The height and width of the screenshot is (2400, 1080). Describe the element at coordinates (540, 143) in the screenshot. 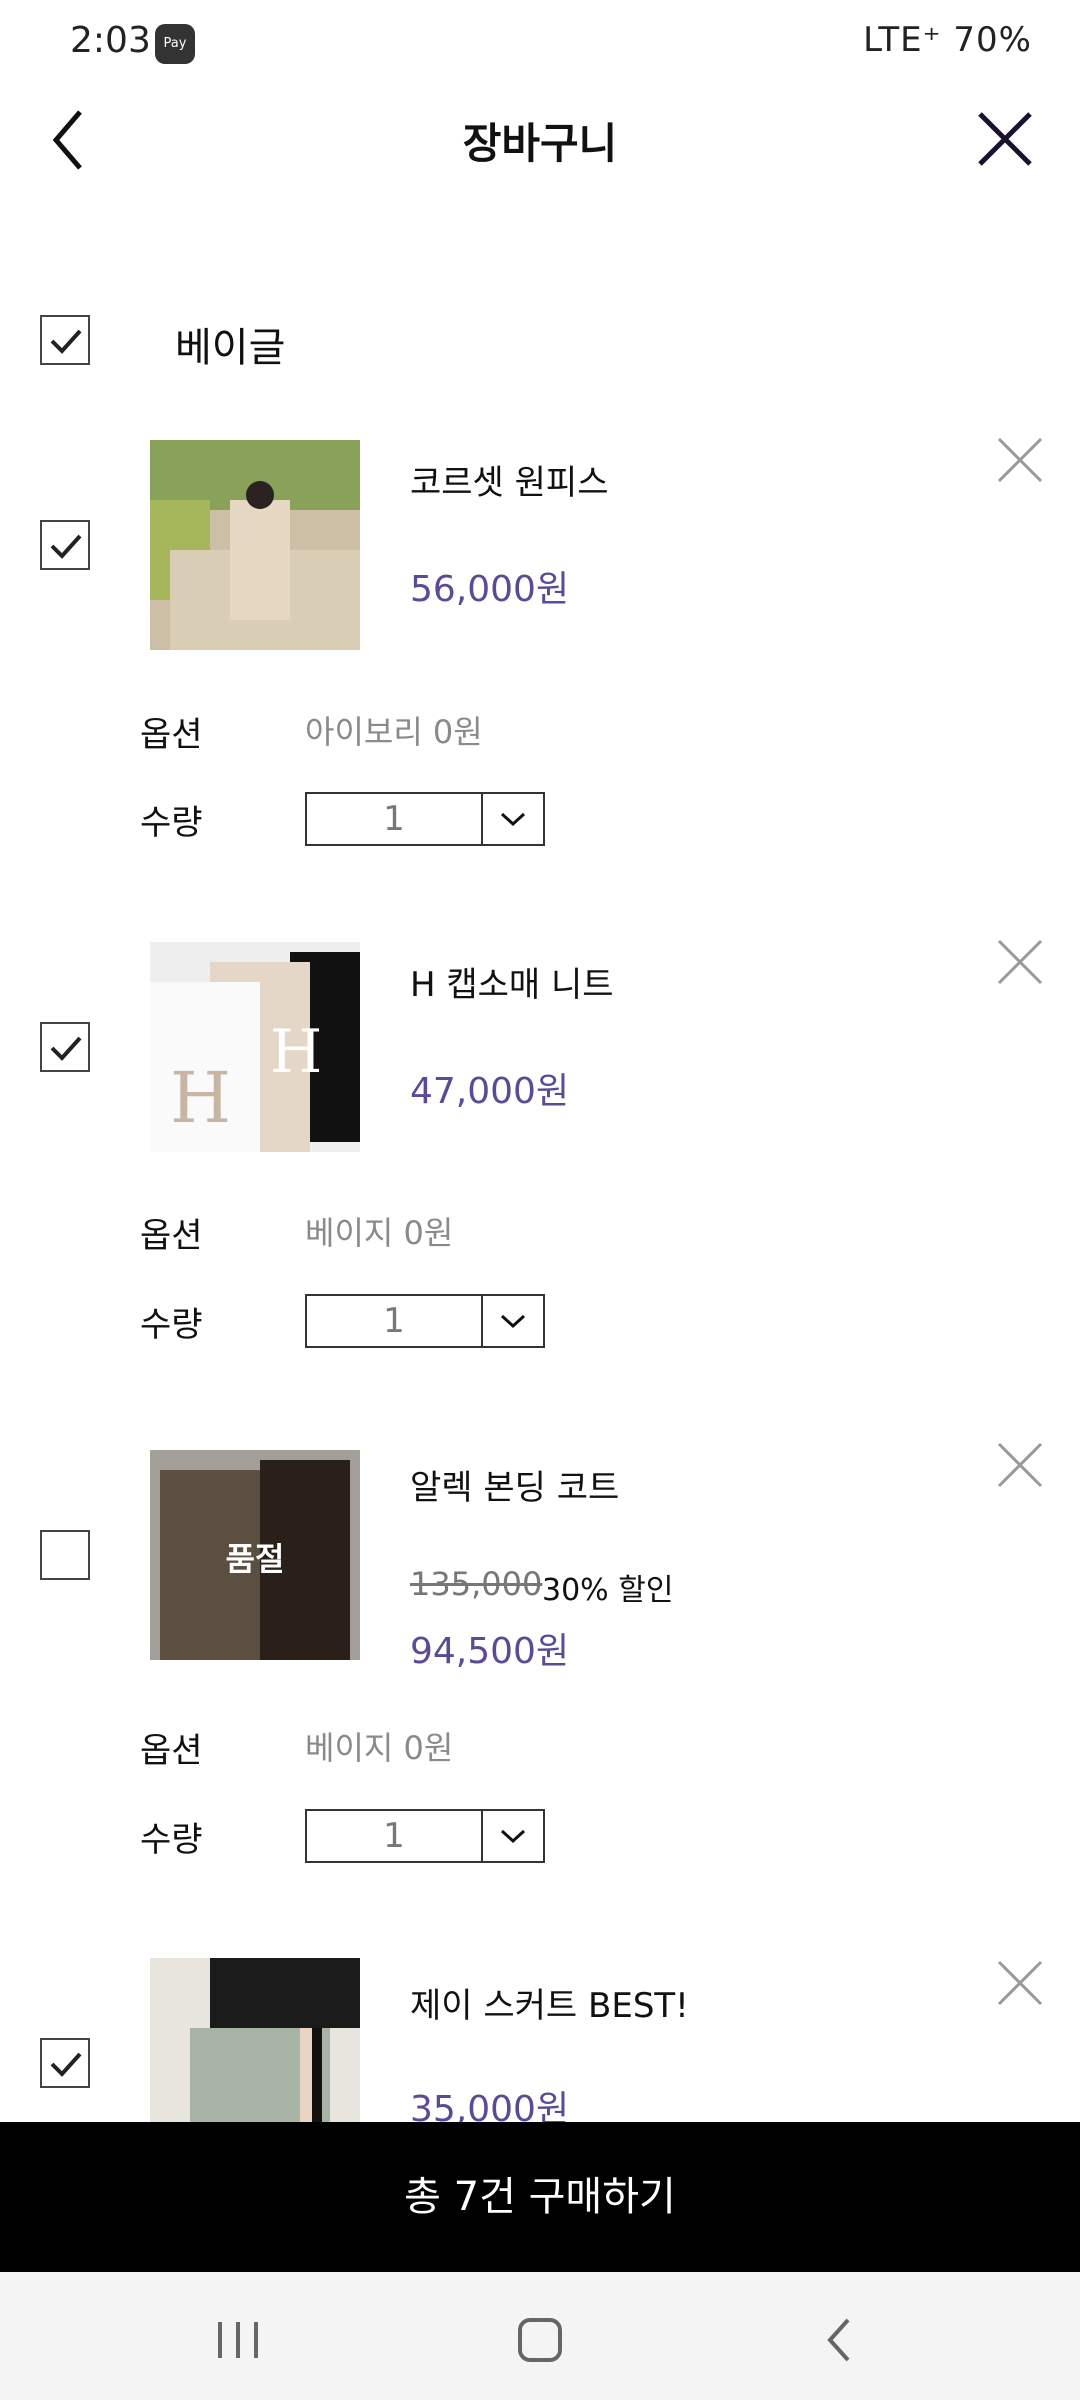

I see `page-title: 장바구니` at that location.